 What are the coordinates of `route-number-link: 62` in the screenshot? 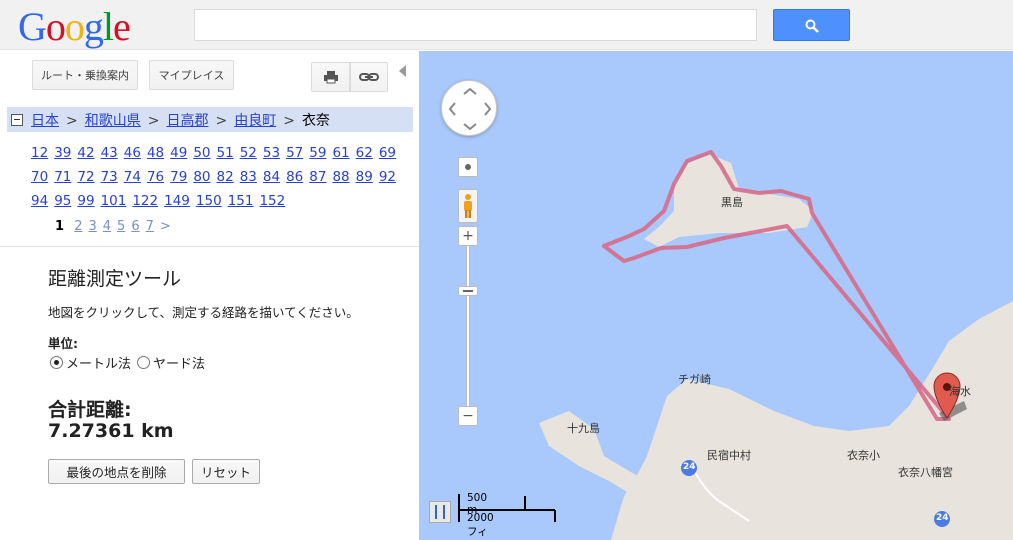 It's located at (364, 153).